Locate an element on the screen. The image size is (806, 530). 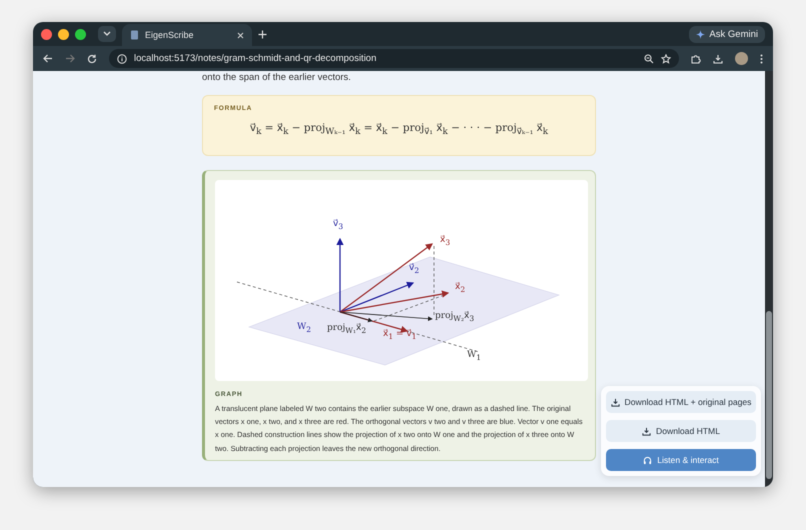
diagram-label: x⃗$_{3}$ is located at coordinates (445, 241).